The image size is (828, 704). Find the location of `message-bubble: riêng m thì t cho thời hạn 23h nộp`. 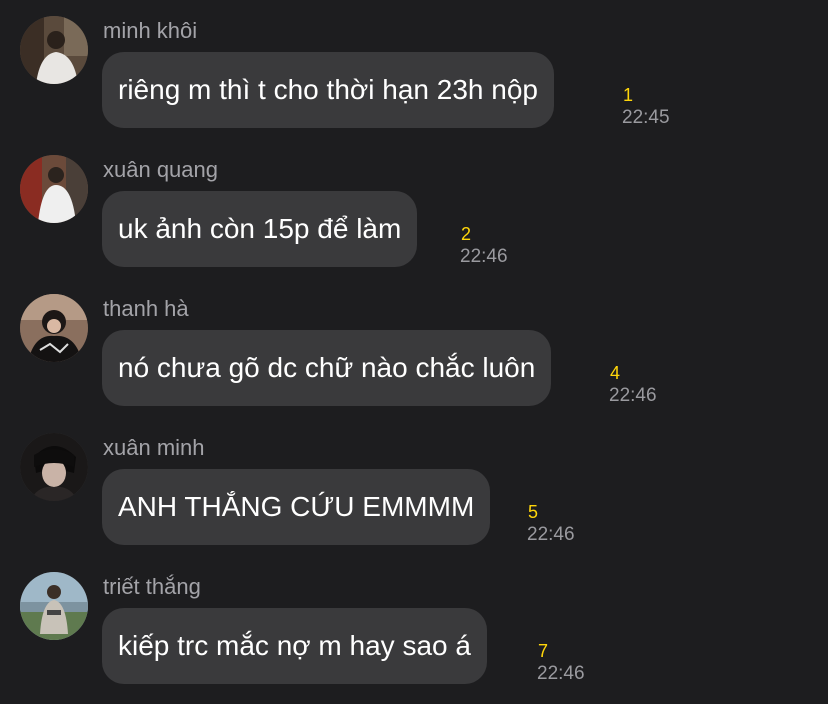

message-bubble: riêng m thì t cho thời hạn 23h nộp is located at coordinates (328, 90).